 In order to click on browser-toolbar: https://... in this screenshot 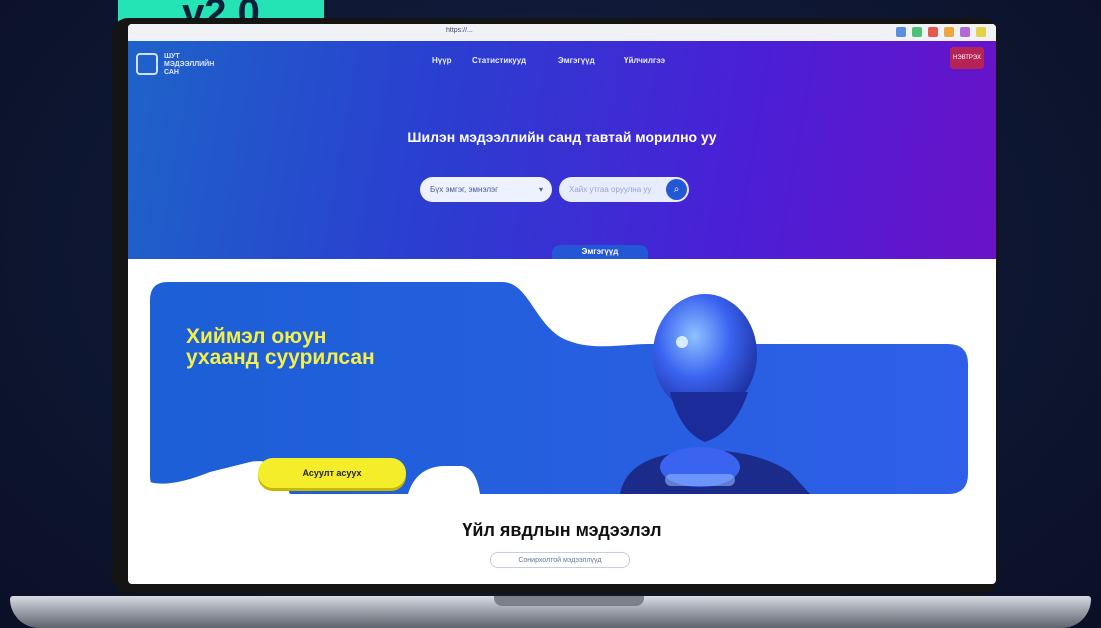, I will do `click(562, 32)`.